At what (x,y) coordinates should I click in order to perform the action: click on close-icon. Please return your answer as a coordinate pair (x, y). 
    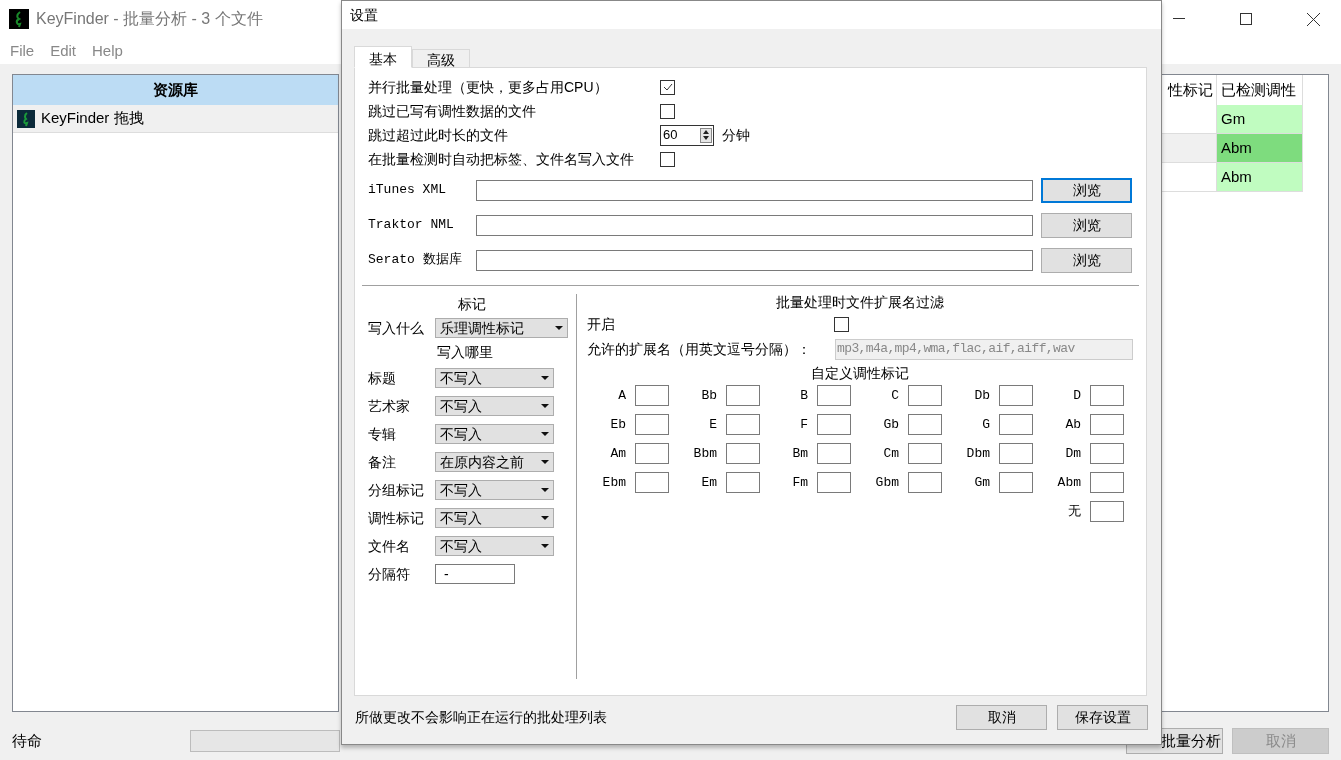
    Looking at the image, I should click on (1313, 19).